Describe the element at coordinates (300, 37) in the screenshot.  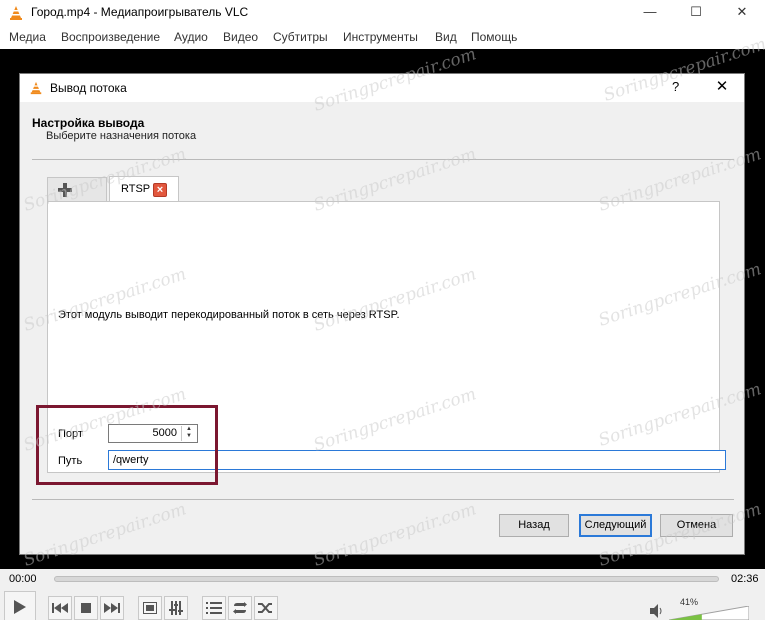
I see `menu-subtitles: Субтитры` at that location.